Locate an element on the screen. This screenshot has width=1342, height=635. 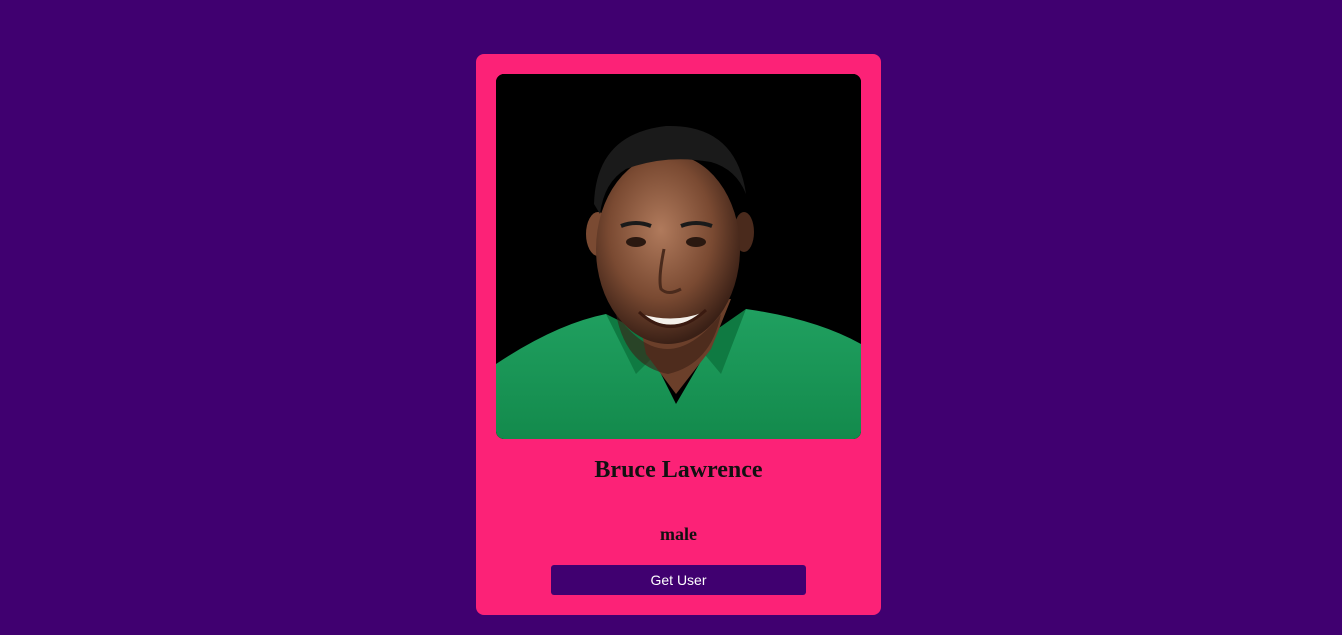
user-gender: male is located at coordinates (678, 534).